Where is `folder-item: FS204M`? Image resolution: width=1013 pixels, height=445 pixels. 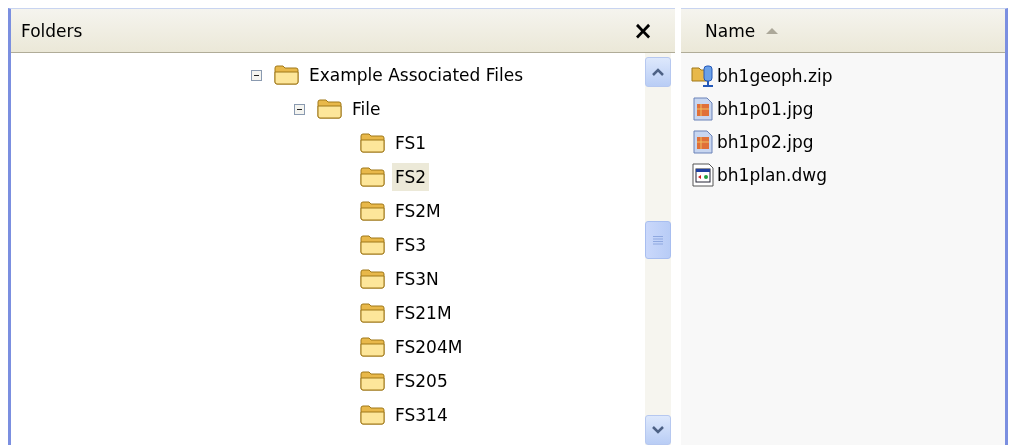
folder-item: FS204M is located at coordinates (429, 347).